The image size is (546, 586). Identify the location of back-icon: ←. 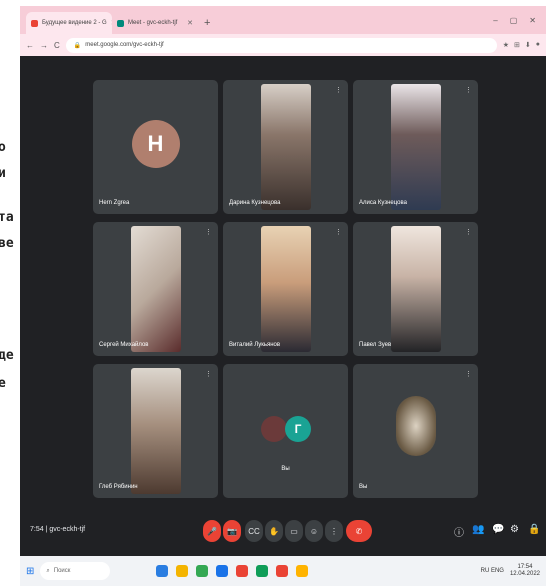
(30, 45).